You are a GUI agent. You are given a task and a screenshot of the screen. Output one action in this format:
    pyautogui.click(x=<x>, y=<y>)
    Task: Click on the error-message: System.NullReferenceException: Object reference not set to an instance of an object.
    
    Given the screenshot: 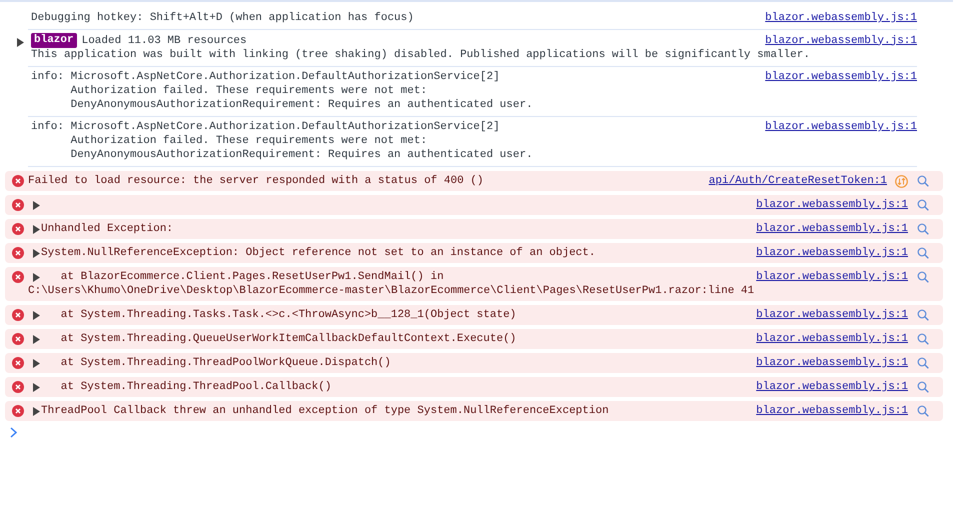 What is the action you would take?
    pyautogui.click(x=318, y=253)
    